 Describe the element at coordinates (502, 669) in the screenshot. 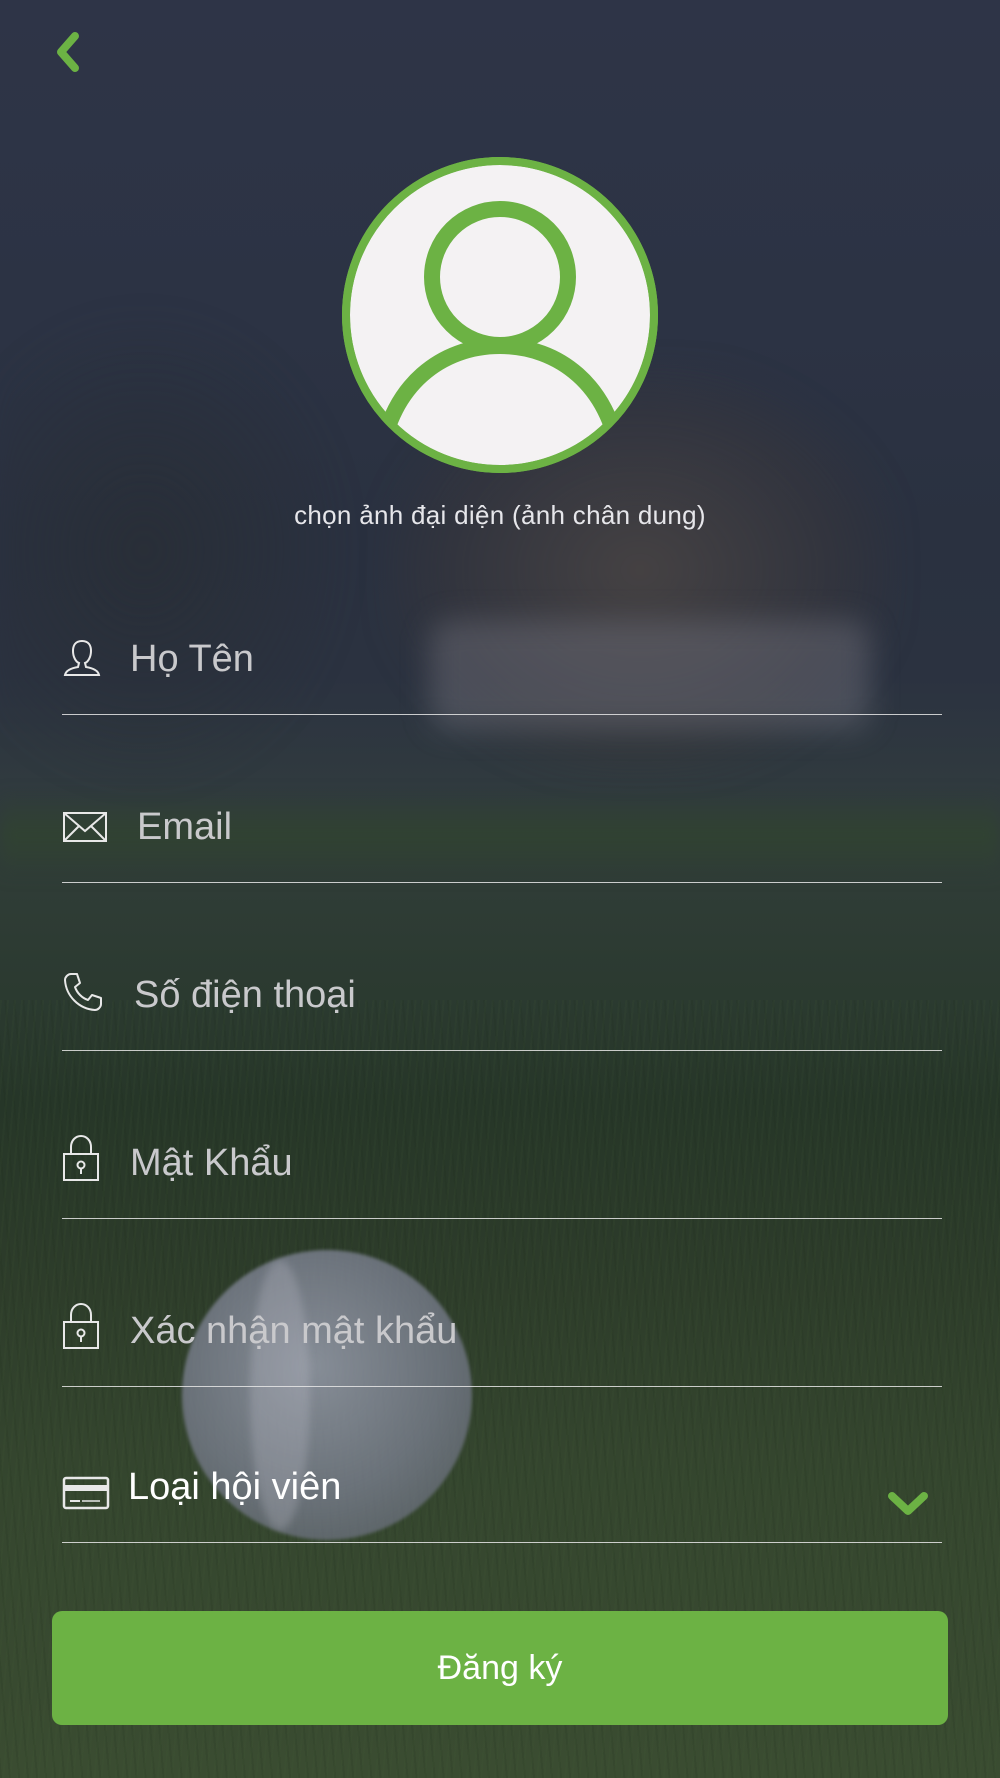

I see `name-field: Họ Tên` at that location.